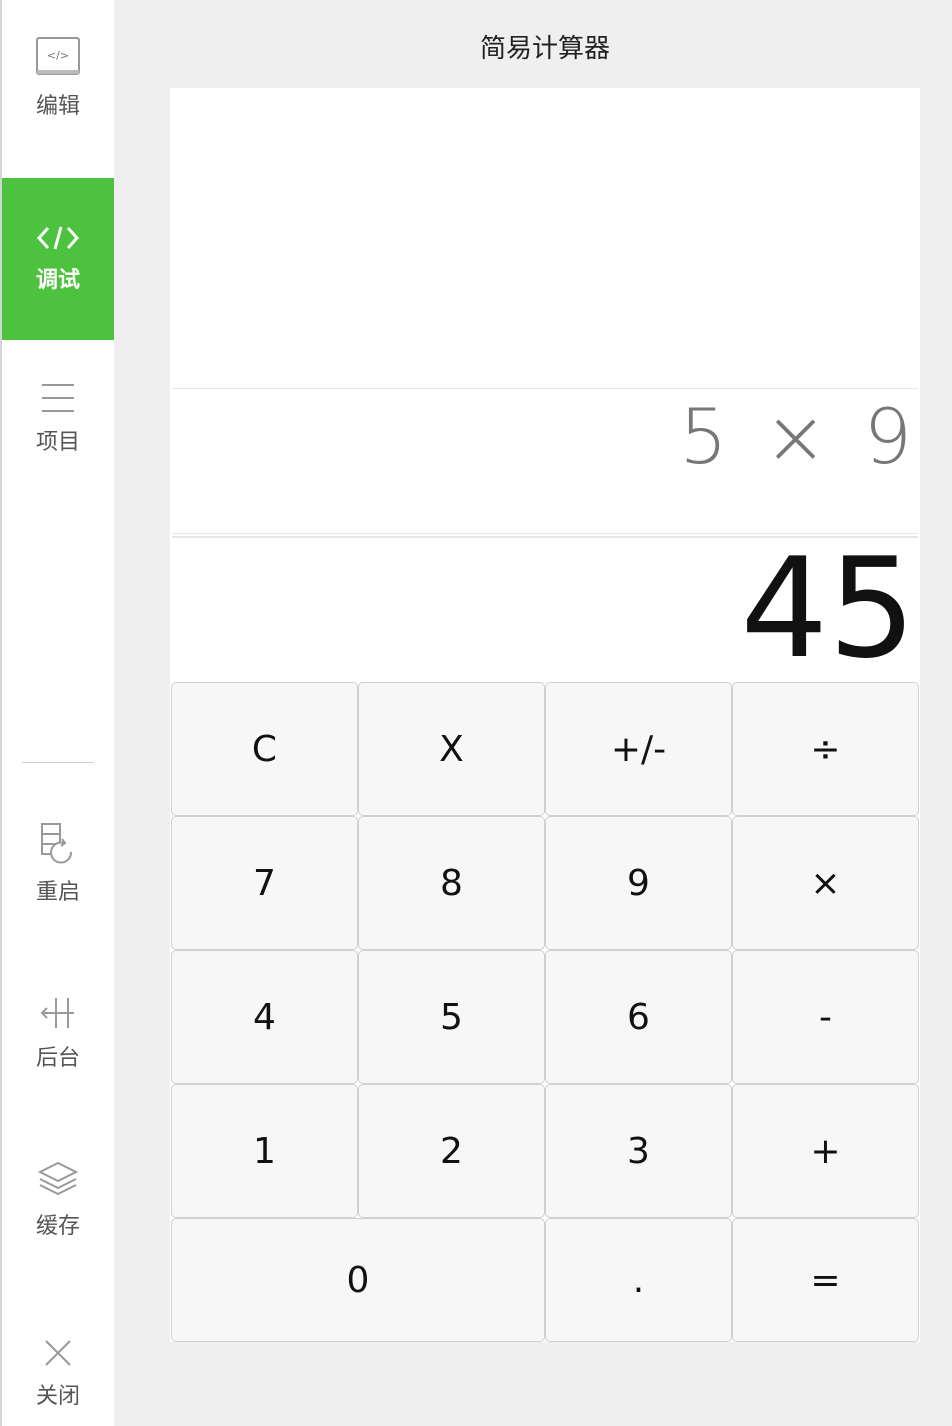 This screenshot has width=952, height=1426. I want to click on digit-5-button: 5, so click(451, 1017).